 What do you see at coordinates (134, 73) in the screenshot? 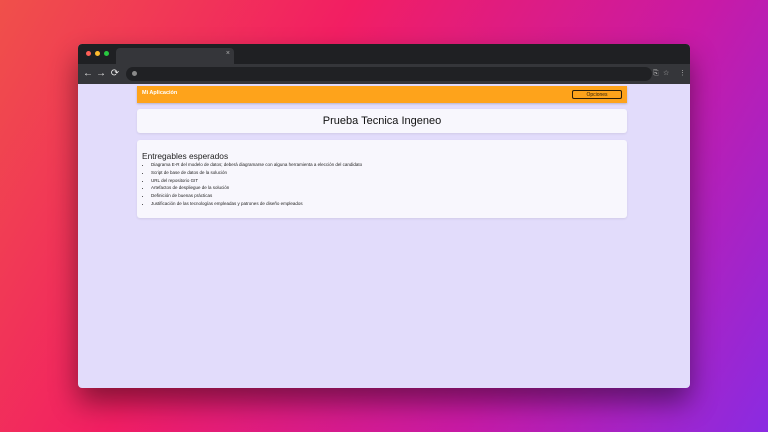
I see `site-info-icon` at bounding box center [134, 73].